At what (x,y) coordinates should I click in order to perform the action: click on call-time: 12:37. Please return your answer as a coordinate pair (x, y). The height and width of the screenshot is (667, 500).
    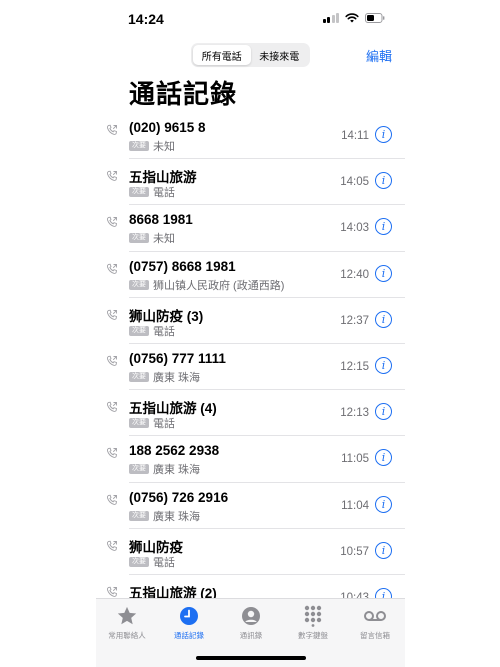
    Looking at the image, I should click on (354, 320).